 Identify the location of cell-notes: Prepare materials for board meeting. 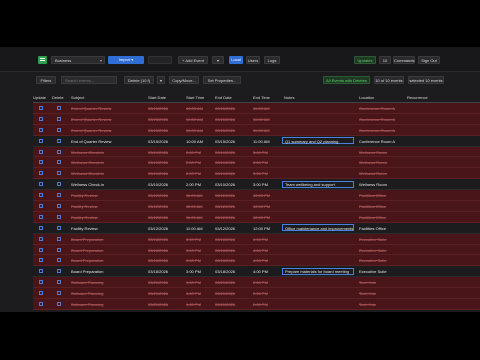
(319, 271).